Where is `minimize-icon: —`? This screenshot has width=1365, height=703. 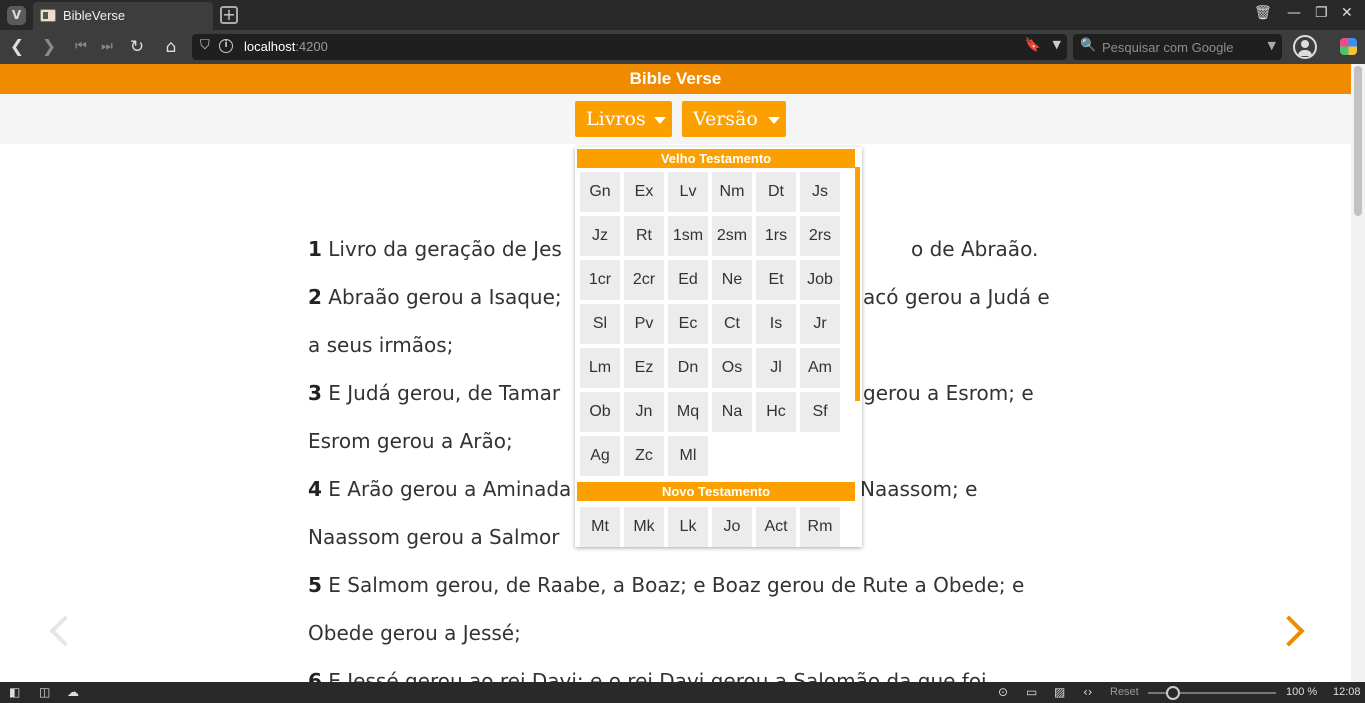
minimize-icon: — is located at coordinates (1294, 13).